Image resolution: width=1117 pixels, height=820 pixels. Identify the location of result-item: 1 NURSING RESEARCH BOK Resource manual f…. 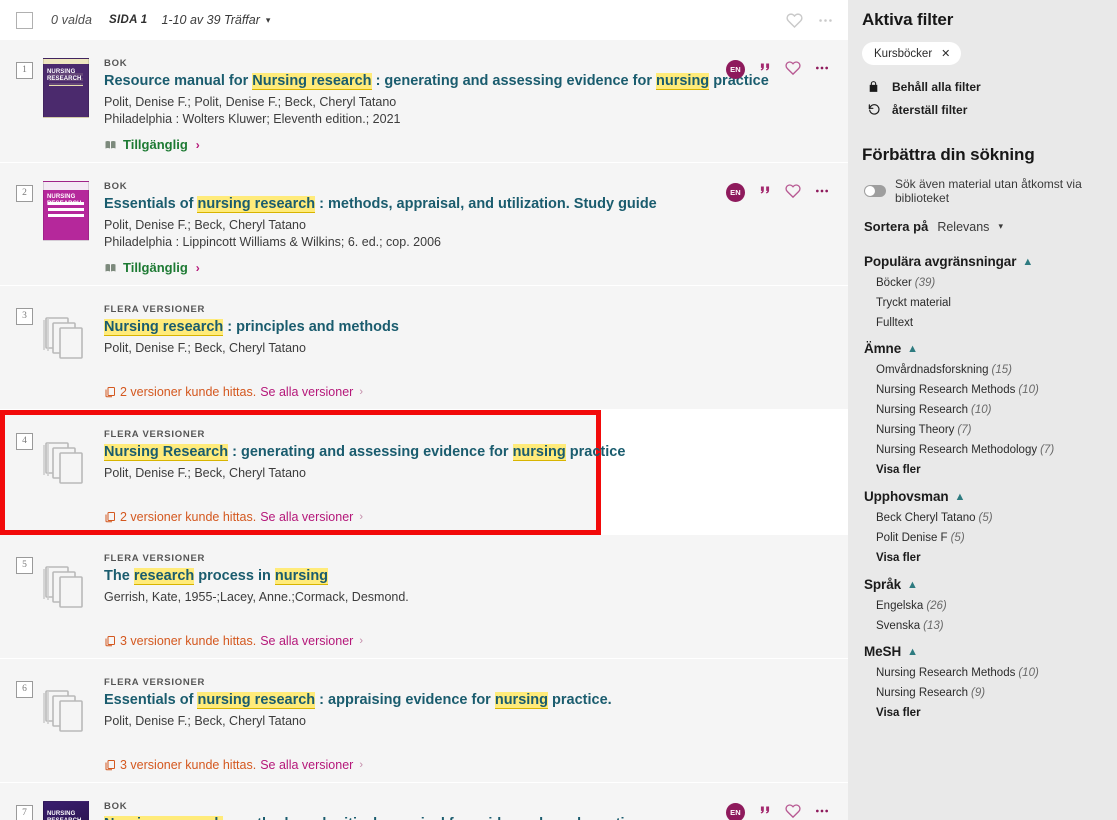
(424, 101).